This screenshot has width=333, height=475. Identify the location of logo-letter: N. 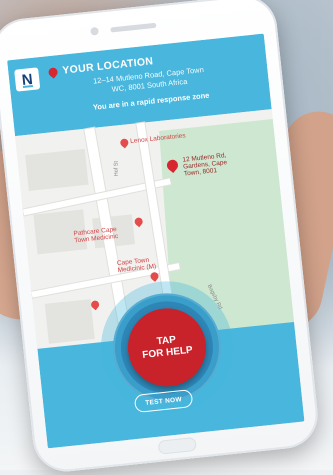
(27, 79).